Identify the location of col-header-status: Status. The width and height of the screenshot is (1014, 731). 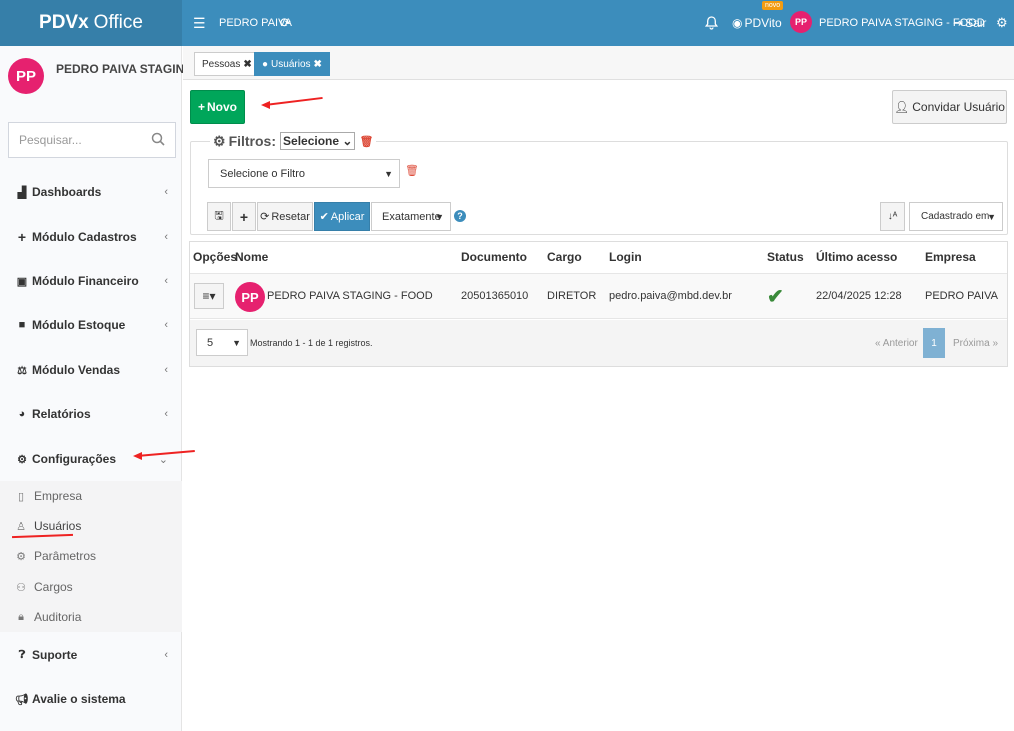
(785, 257).